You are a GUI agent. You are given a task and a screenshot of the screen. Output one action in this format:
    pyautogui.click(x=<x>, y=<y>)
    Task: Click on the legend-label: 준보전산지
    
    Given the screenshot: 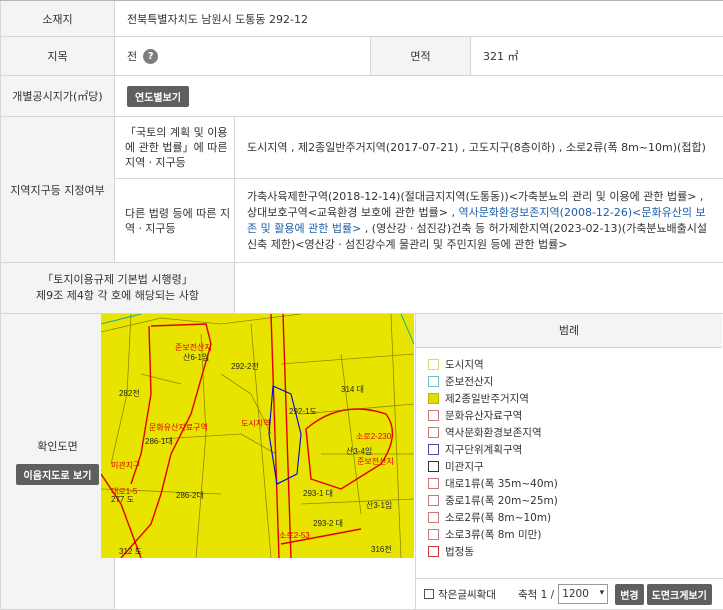 What is the action you would take?
    pyautogui.click(x=469, y=382)
    